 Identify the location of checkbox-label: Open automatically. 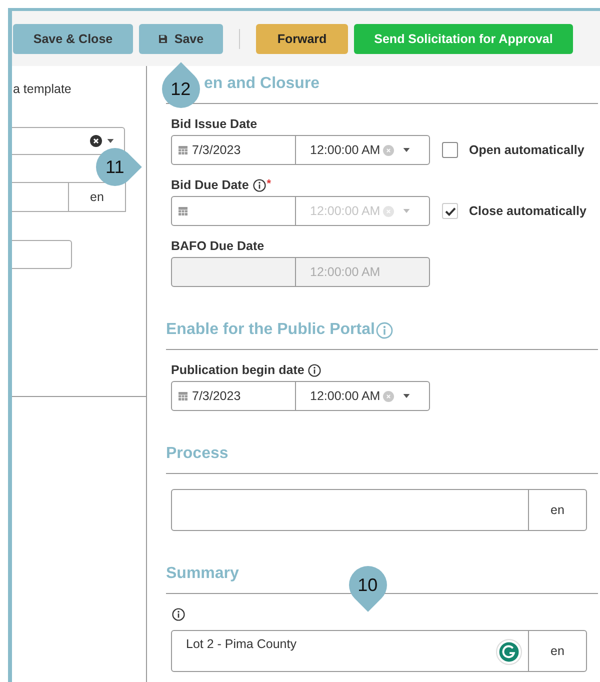
(526, 150).